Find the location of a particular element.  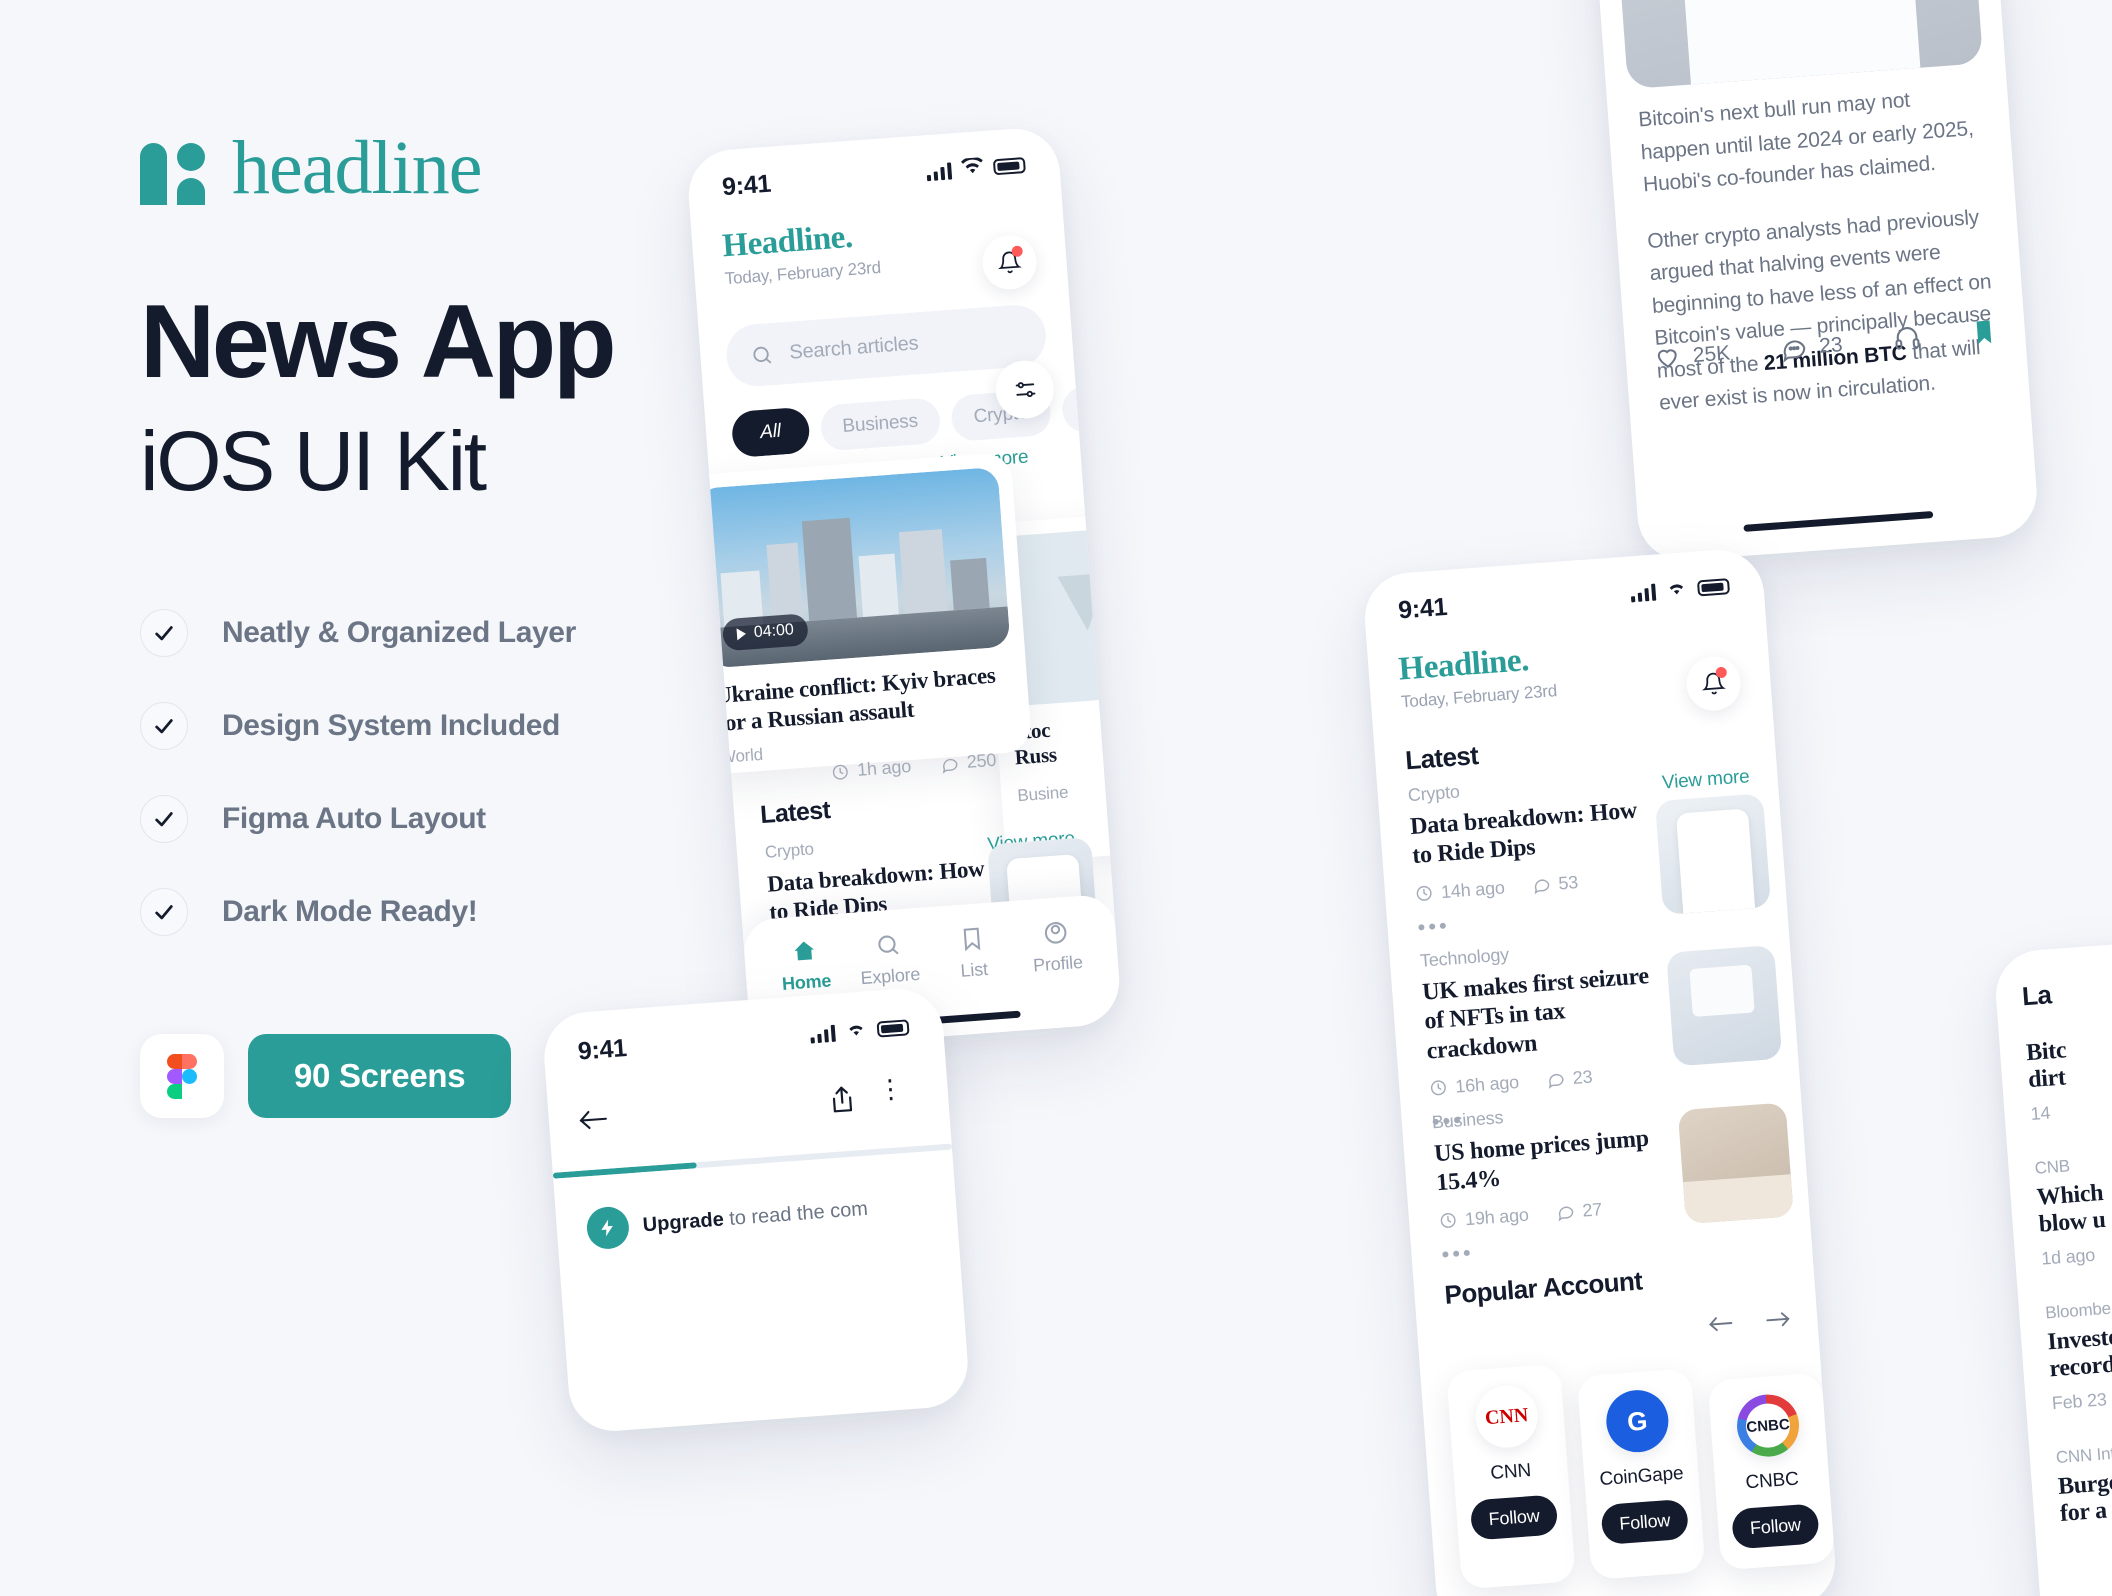

tab-label: Home is located at coordinates (806, 982).